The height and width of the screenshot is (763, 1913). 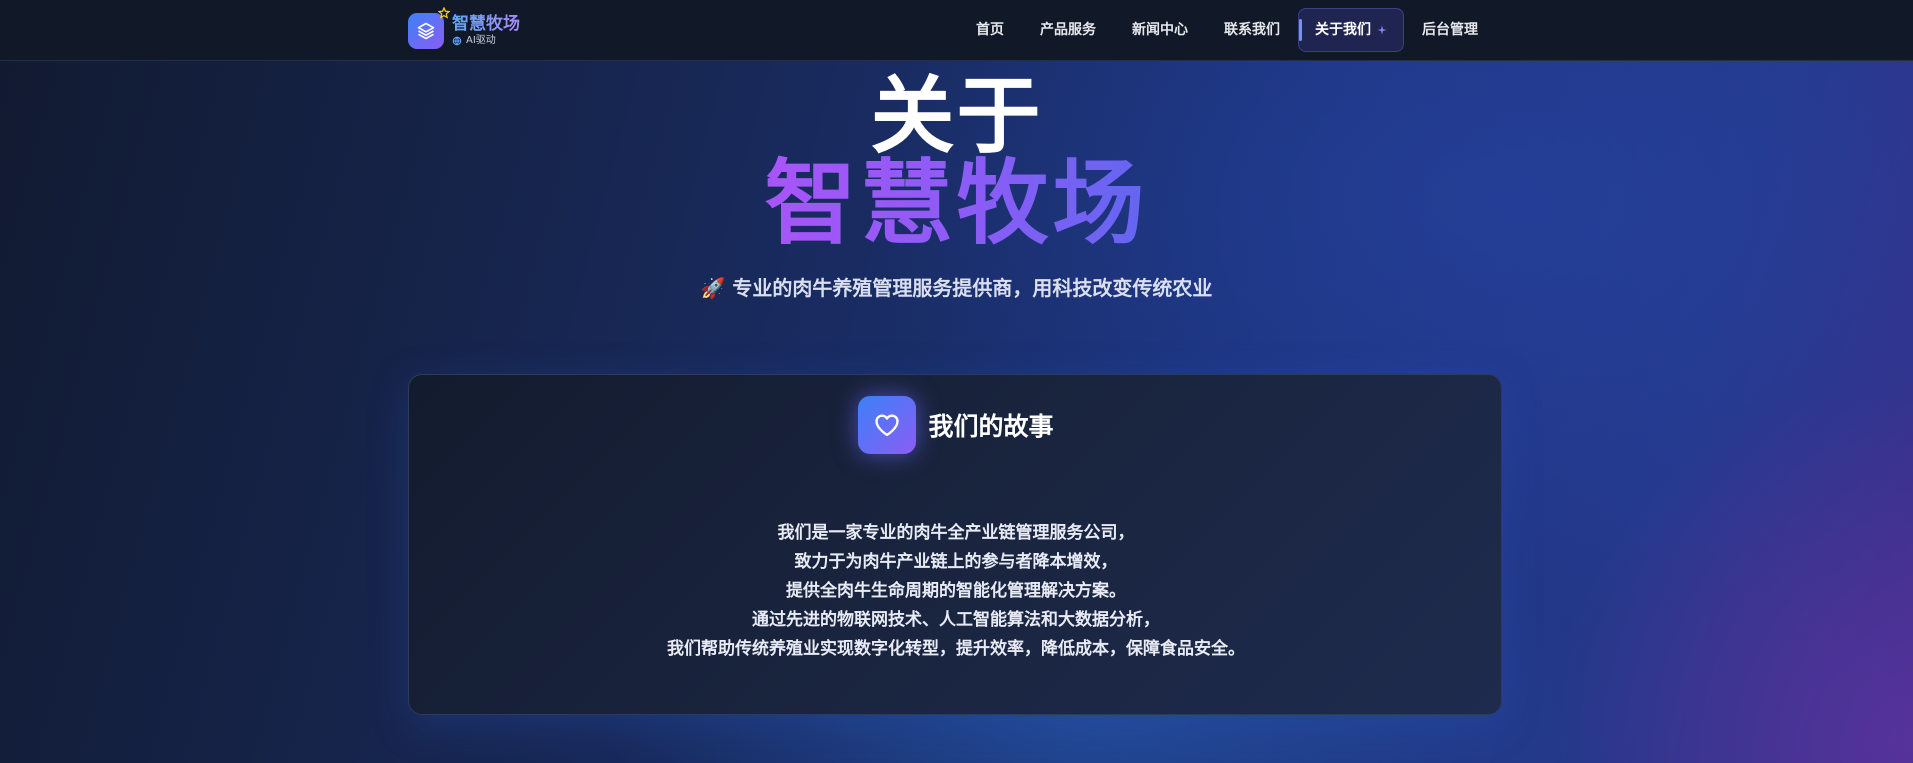 I want to click on brand-subtitle: AI驱动, so click(x=486, y=41).